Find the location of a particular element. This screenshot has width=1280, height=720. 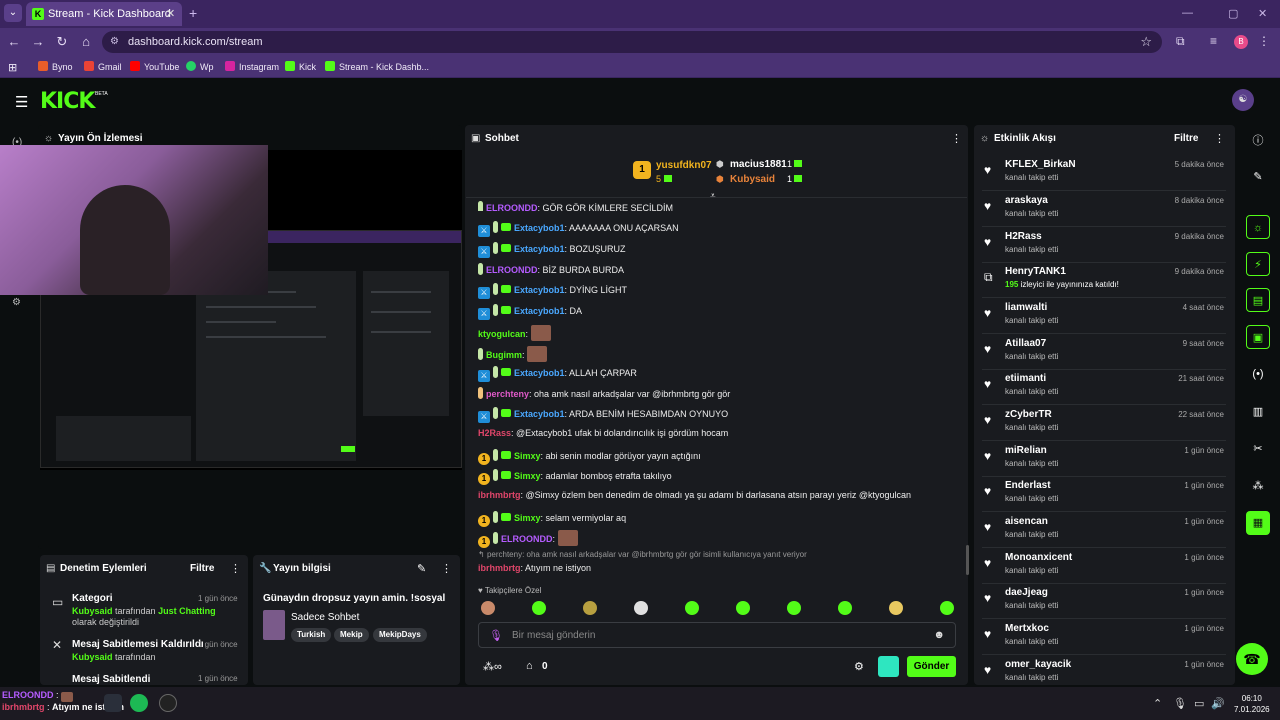

chat-message: 1 Simxy: adamlar bomboş etrafta takılıyo is located at coordinates (575, 477).